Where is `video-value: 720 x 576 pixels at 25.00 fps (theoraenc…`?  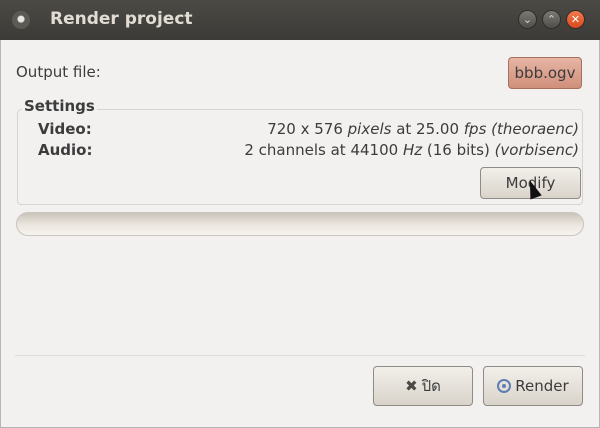 video-value: 720 x 576 pixels at 25.00 fps (theoraenc… is located at coordinates (423, 129).